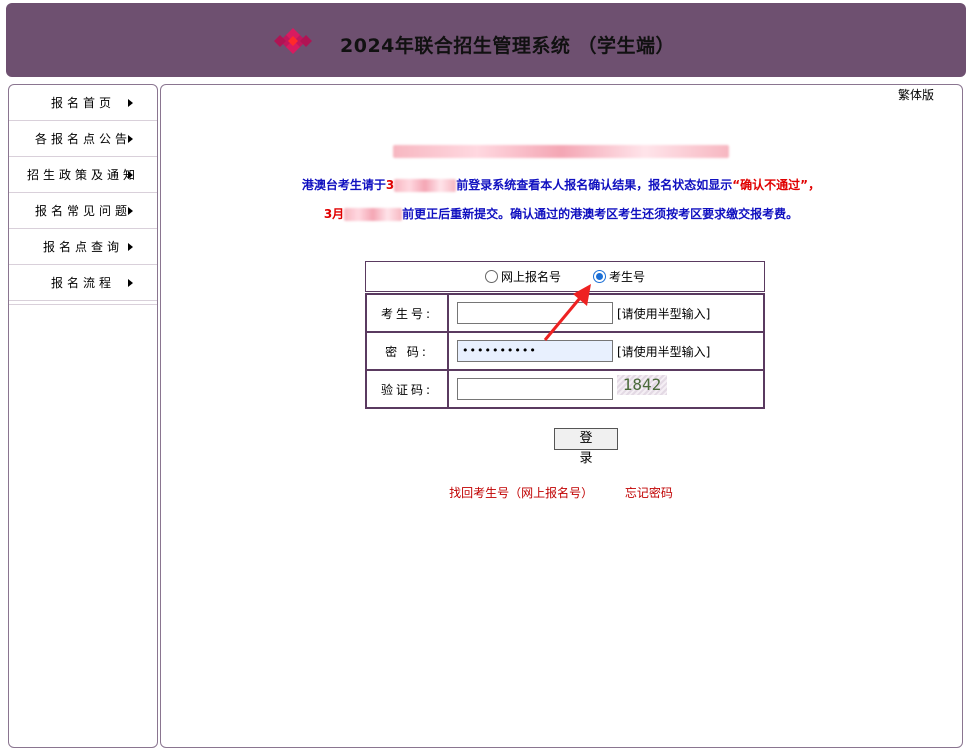 This screenshot has height=755, width=970. I want to click on sidebar-item-announcements: 各报名点公告, so click(83, 139).